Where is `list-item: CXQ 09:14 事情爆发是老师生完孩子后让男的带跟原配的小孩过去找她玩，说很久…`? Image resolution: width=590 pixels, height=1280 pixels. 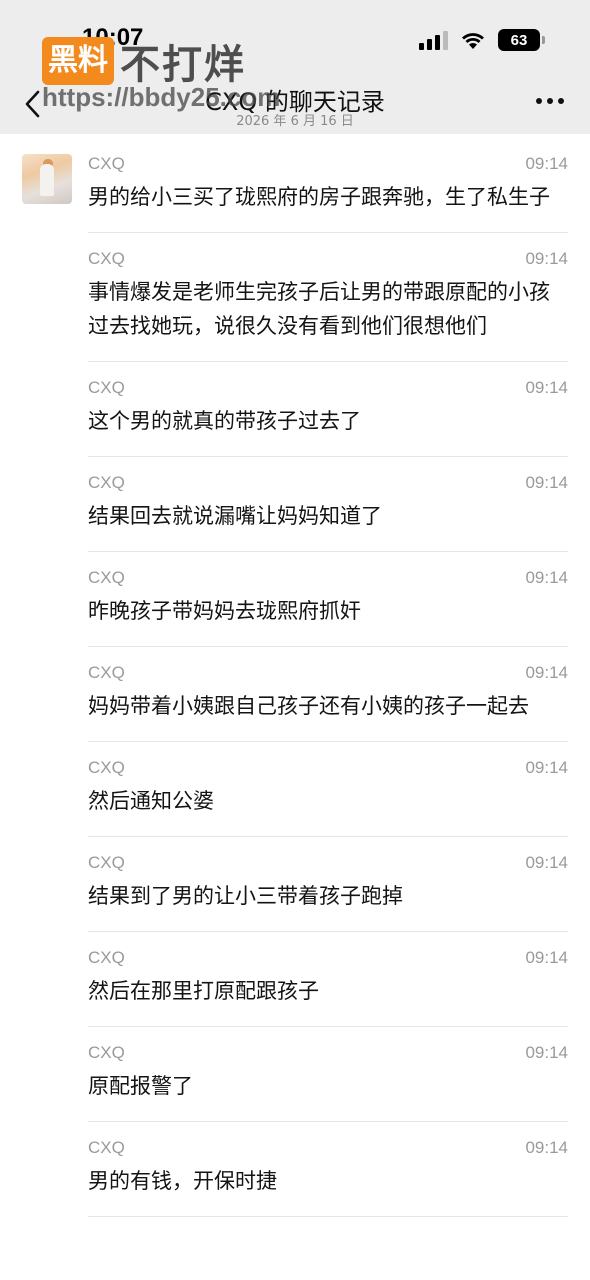 list-item: CXQ 09:14 事情爆发是老师生完孩子后让男的带跟原配的小孩过去找她玩，说很久… is located at coordinates (328, 297).